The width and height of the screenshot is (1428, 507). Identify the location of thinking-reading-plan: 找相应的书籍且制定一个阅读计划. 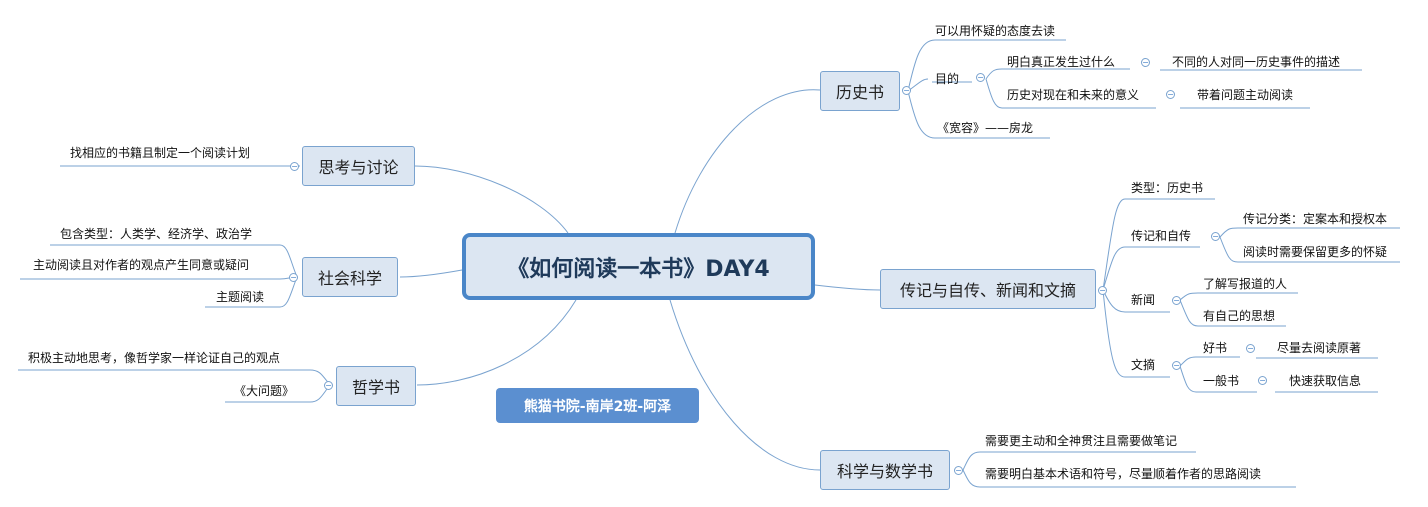
(160, 153).